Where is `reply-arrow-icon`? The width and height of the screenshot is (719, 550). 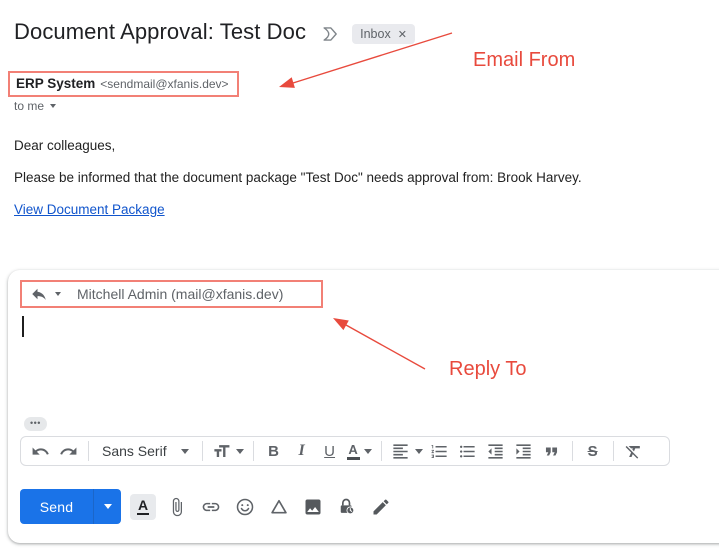
reply-arrow-icon is located at coordinates (39, 294).